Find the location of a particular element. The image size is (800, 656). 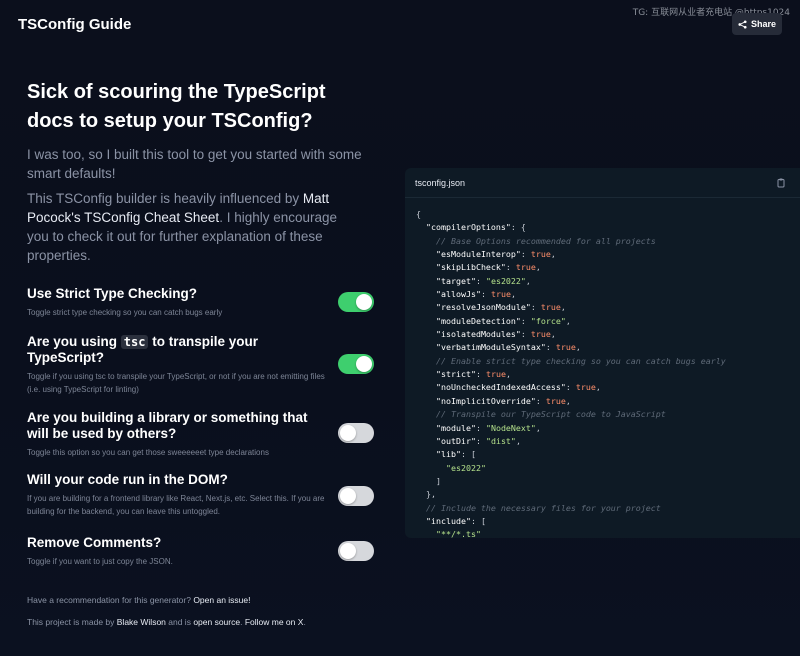

share-label: Share is located at coordinates (763, 24).